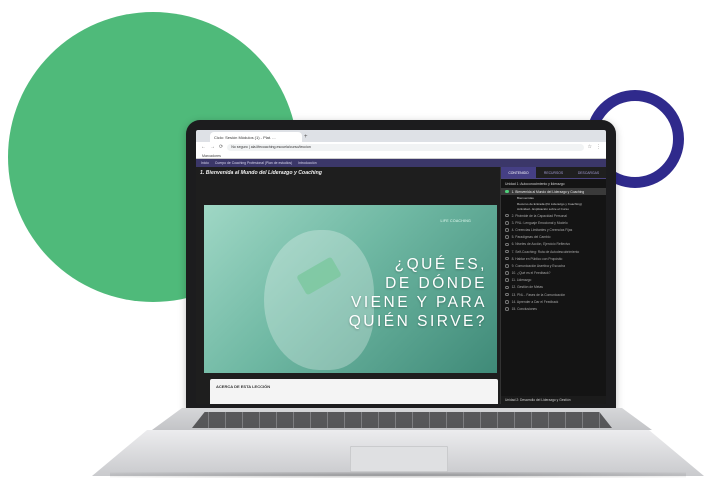 The image size is (704, 479). Describe the element at coordinates (553, 237) in the screenshot. I see `lesson-item: 5. Paradigmas del Cambio` at that location.